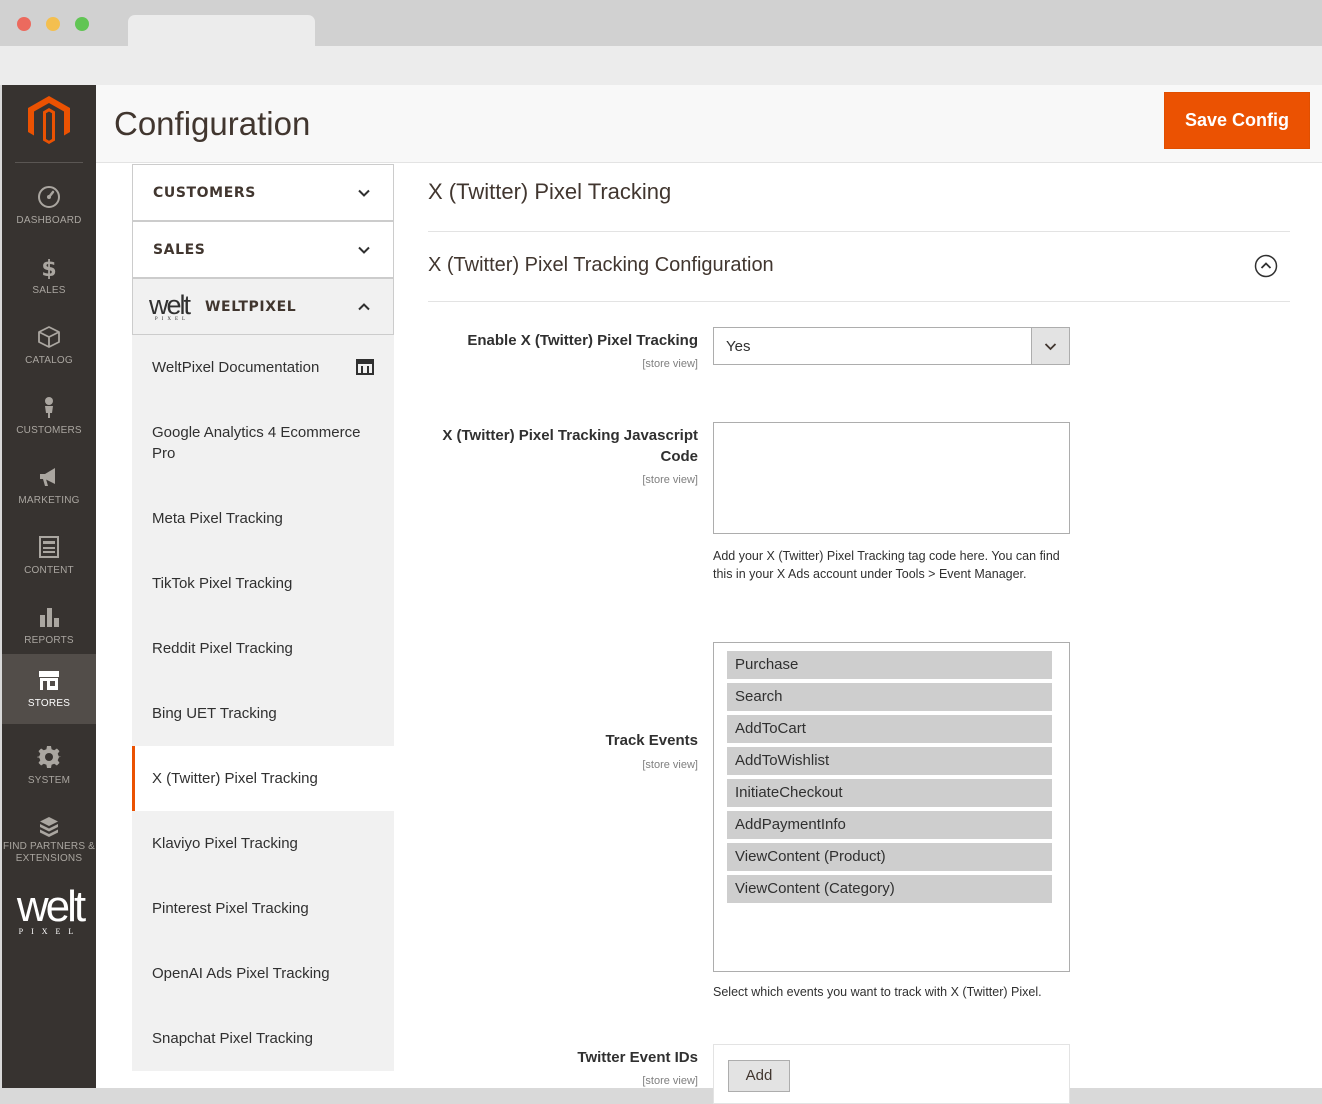 This screenshot has height=1104, width=1322. I want to click on sub-item-label: Klaviyo Pixel Tracking, so click(225, 843).